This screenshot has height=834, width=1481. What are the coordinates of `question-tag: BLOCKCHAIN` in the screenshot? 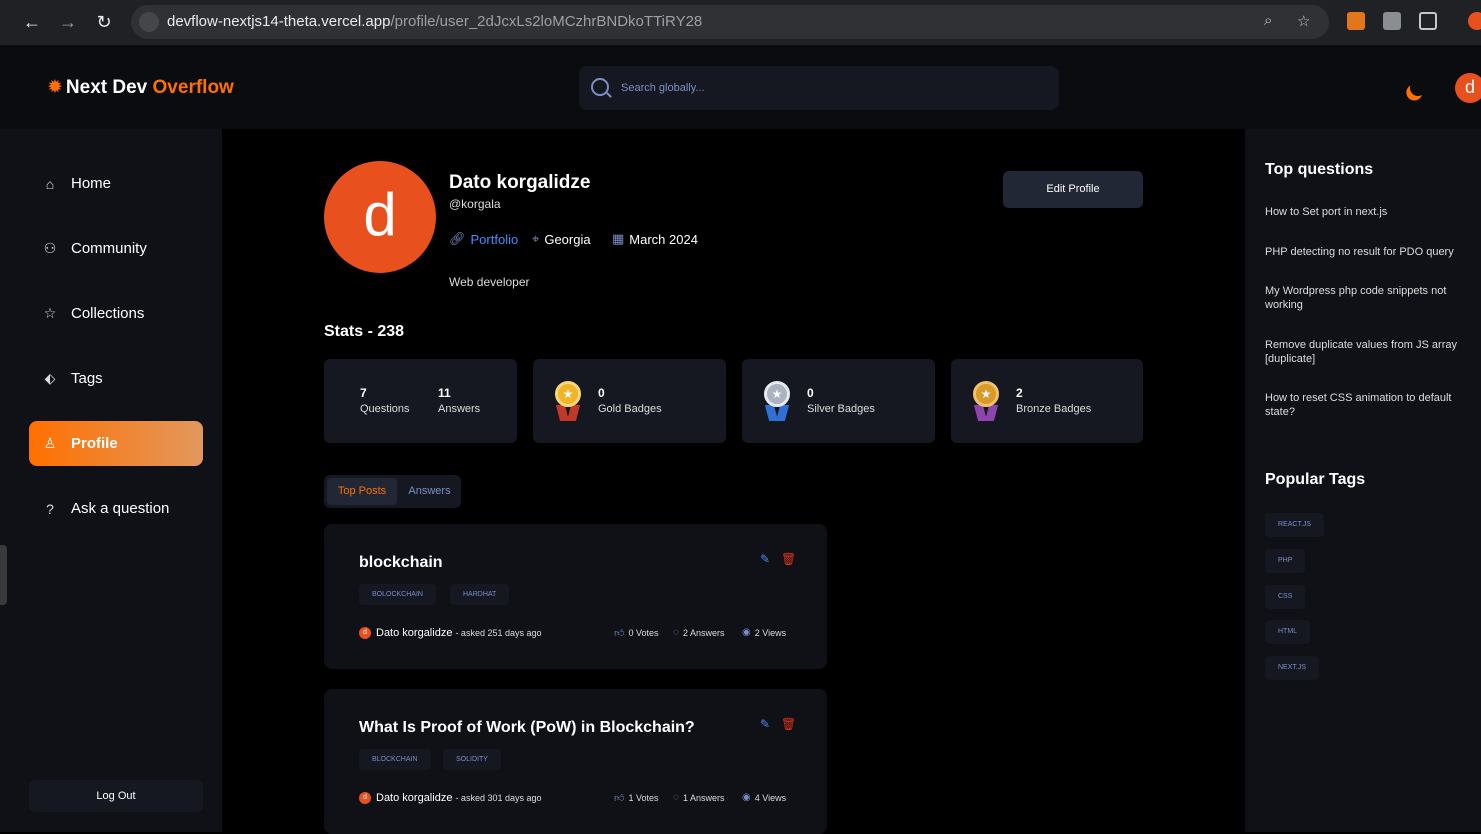 It's located at (395, 759).